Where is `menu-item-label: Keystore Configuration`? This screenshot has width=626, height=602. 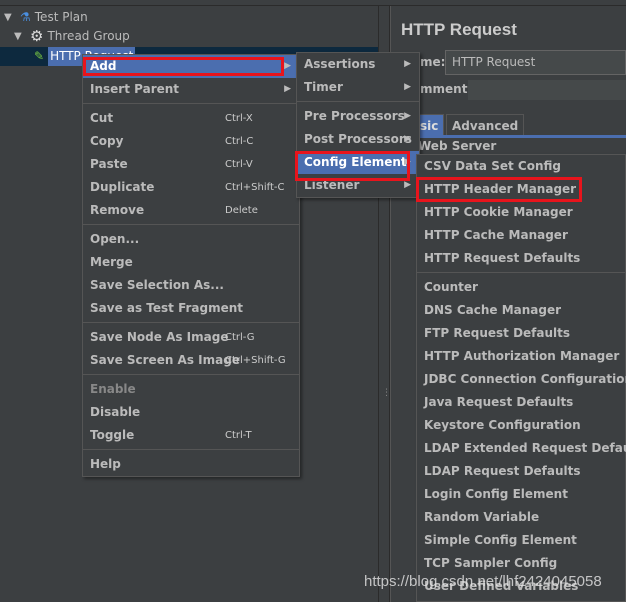 menu-item-label: Keystore Configuration is located at coordinates (502, 425).